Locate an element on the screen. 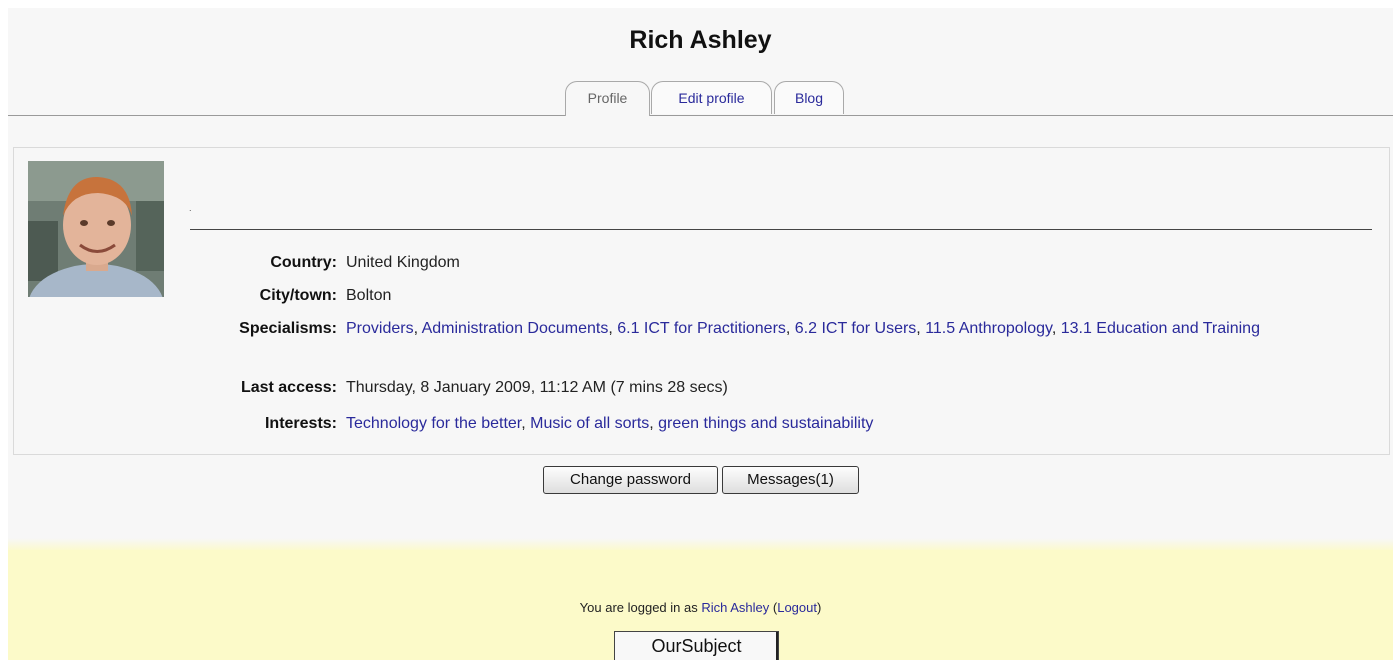  tab-blog-label: Blog is located at coordinates (809, 98).